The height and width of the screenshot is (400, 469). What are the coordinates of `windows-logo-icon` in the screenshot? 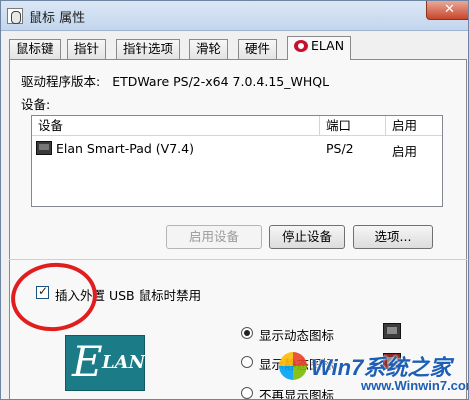 It's located at (293, 366).